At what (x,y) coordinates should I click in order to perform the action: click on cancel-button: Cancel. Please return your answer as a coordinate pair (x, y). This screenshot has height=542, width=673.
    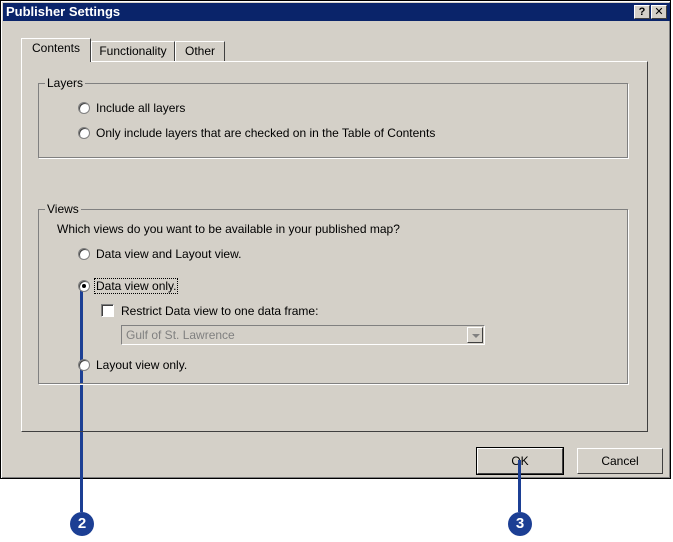
    Looking at the image, I should click on (620, 461).